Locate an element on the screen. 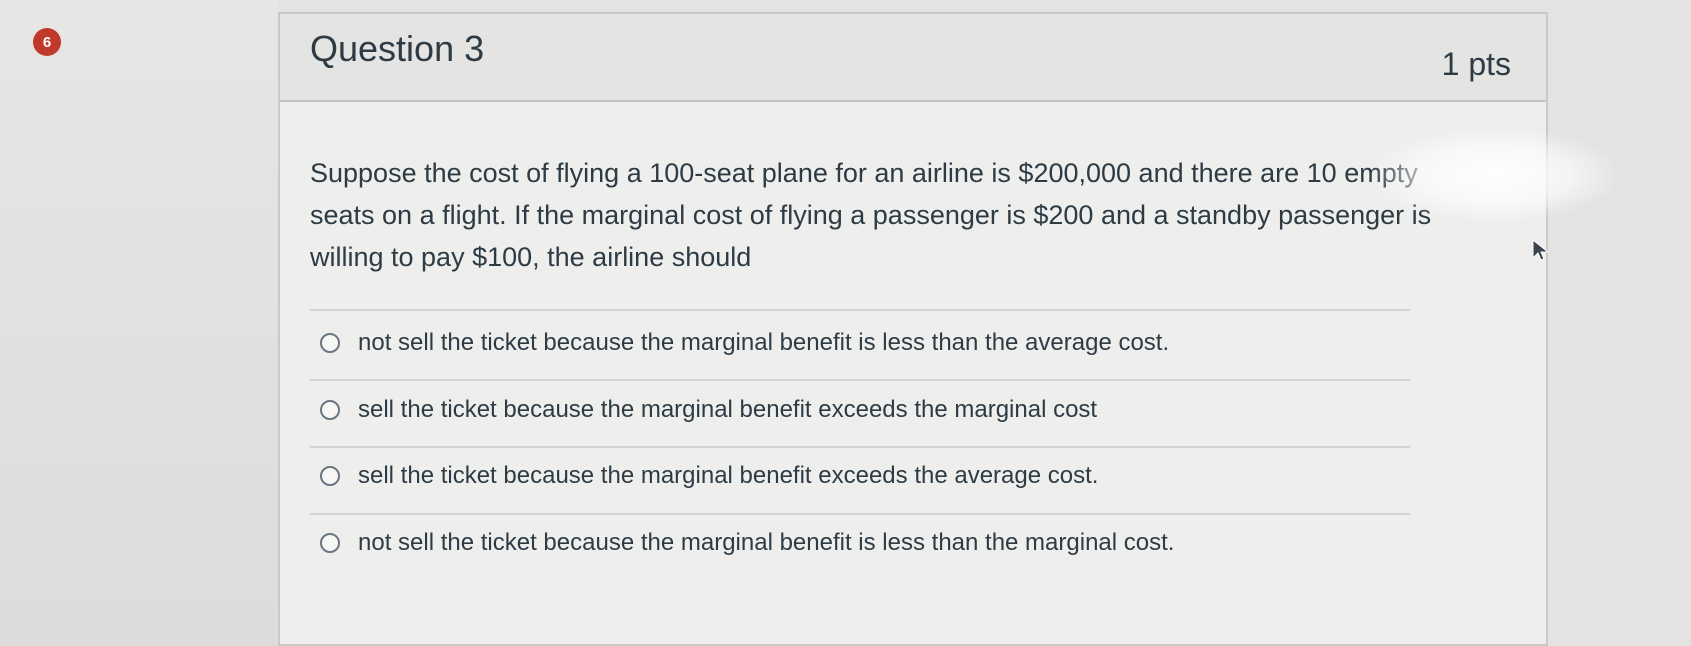 This screenshot has width=1691, height=646. question-header: Question 3 1 pts is located at coordinates (913, 58).